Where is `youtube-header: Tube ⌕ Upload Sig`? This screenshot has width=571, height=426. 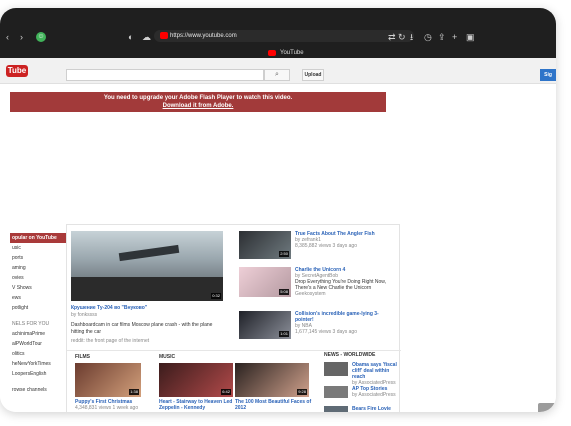 youtube-header: Tube ⌕ Upload Sig is located at coordinates (278, 71).